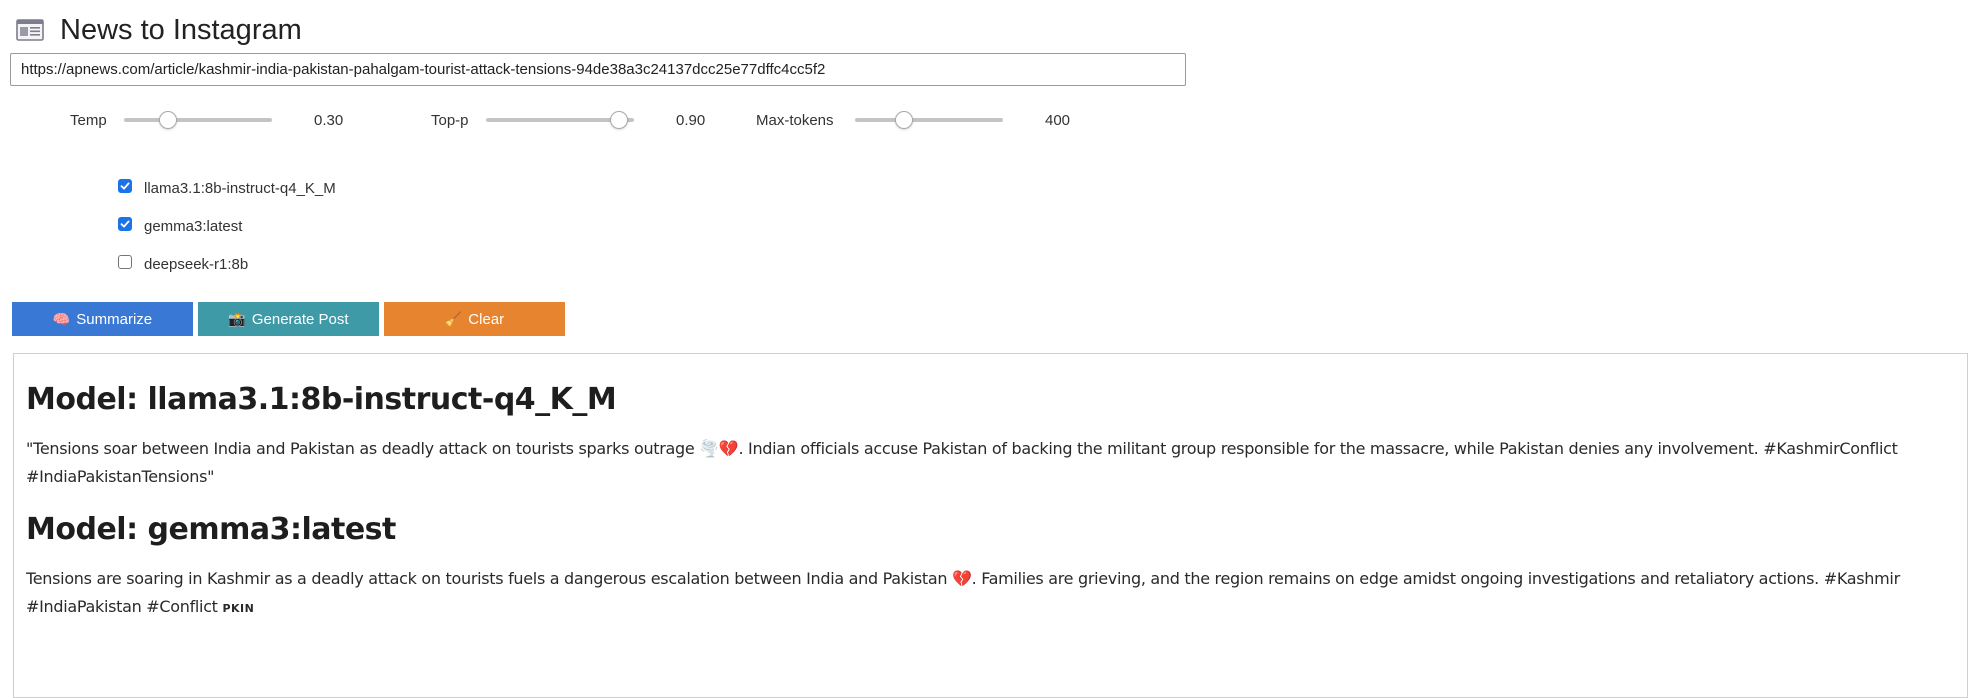 The height and width of the screenshot is (698, 1975). Describe the element at coordinates (1058, 120) in the screenshot. I see `max-tokens-value: 400` at that location.